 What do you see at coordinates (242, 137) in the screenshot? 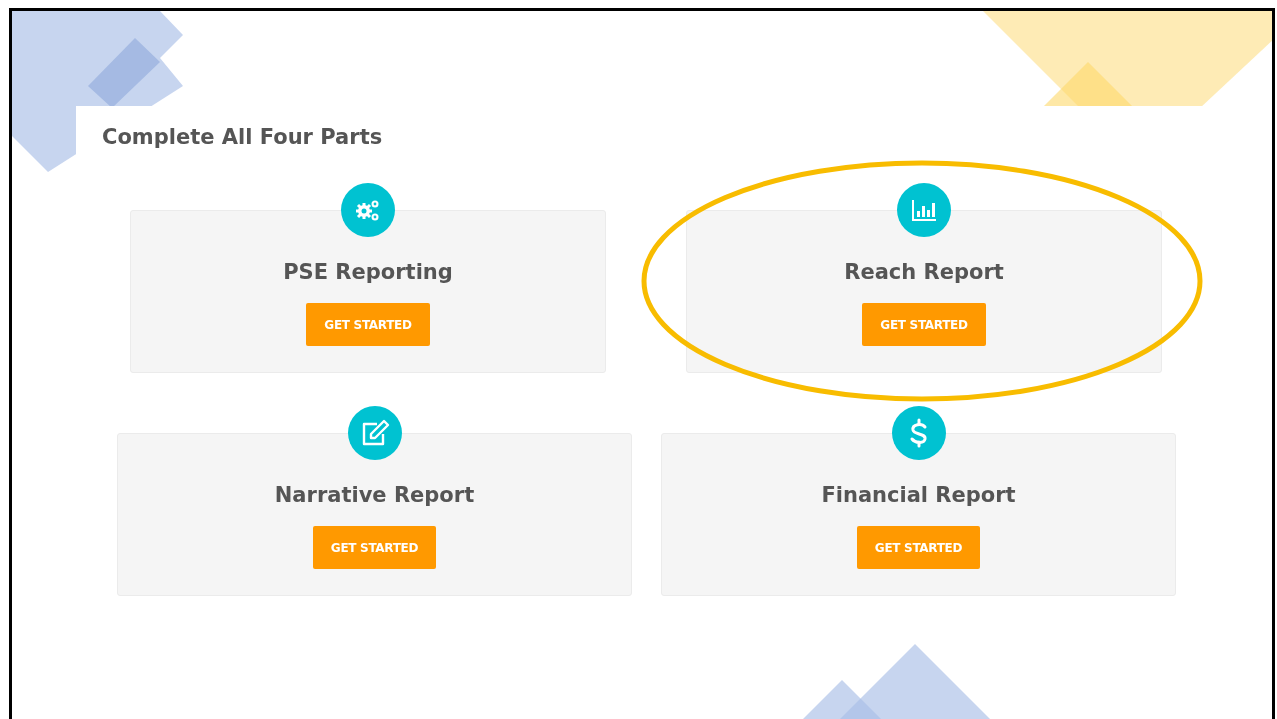
I see `page-heading: Complete All Four Parts` at bounding box center [242, 137].